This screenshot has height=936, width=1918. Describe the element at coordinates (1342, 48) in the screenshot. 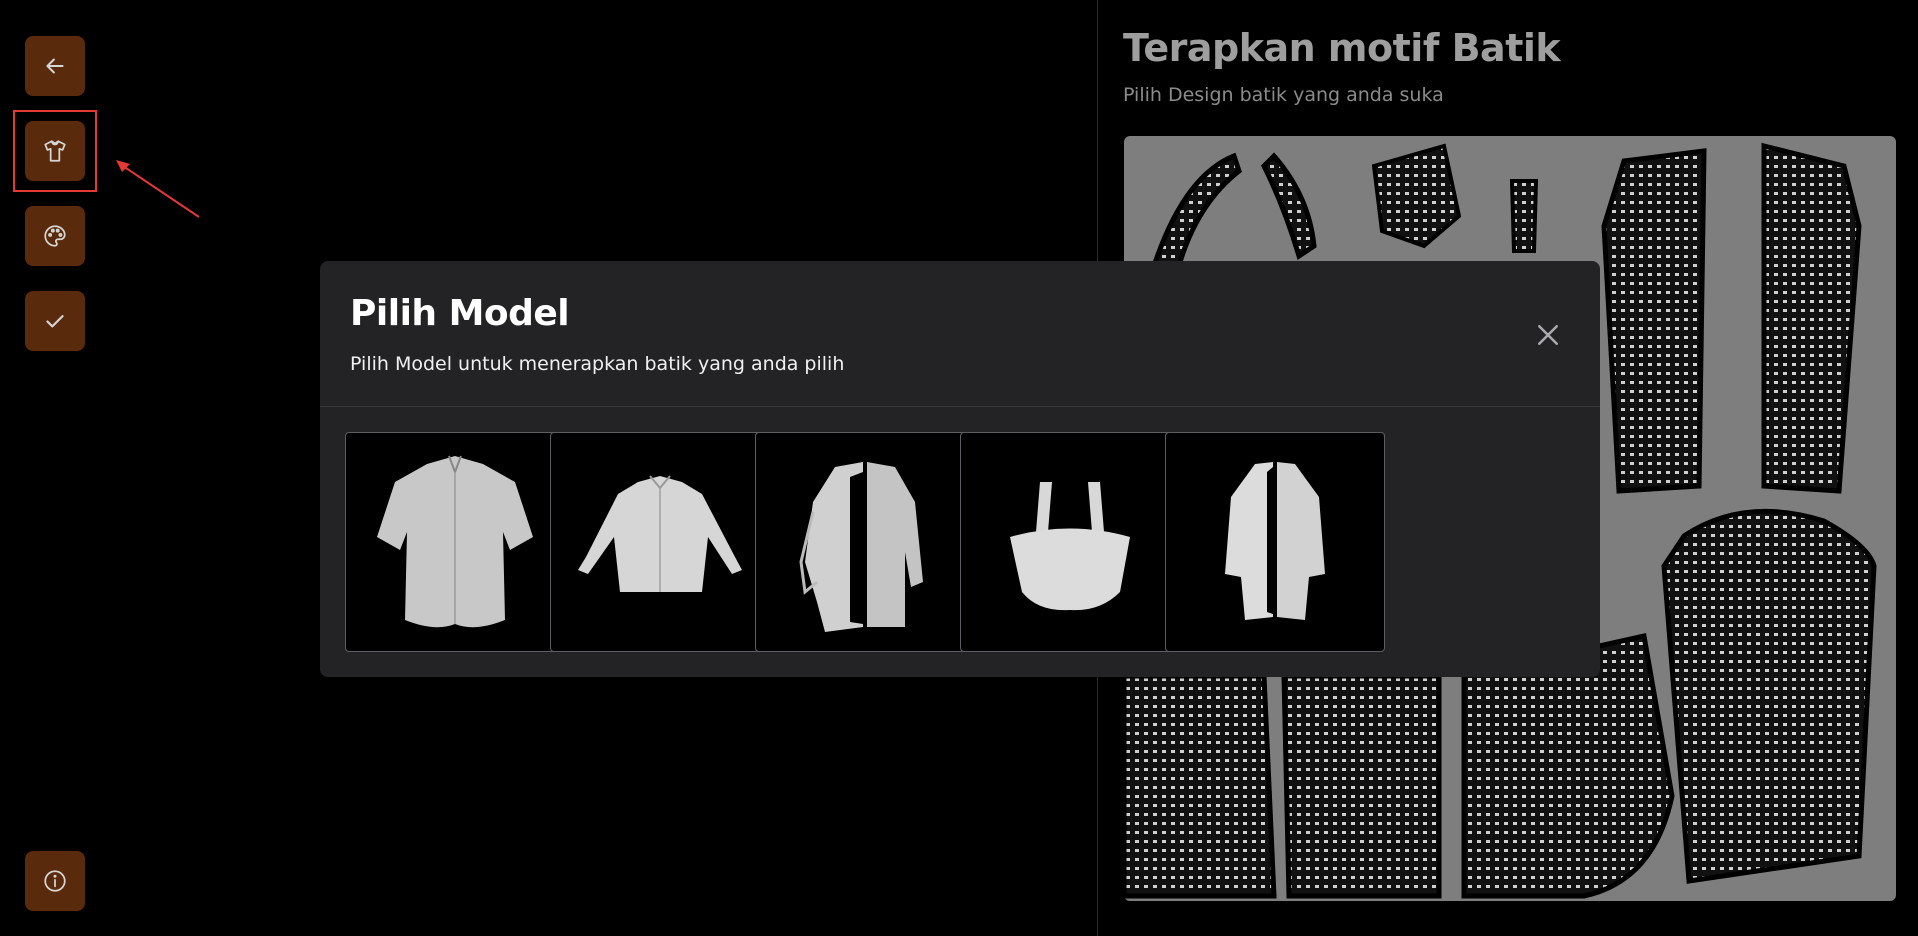

I see `panel-title: Terapkan motif Batik` at that location.